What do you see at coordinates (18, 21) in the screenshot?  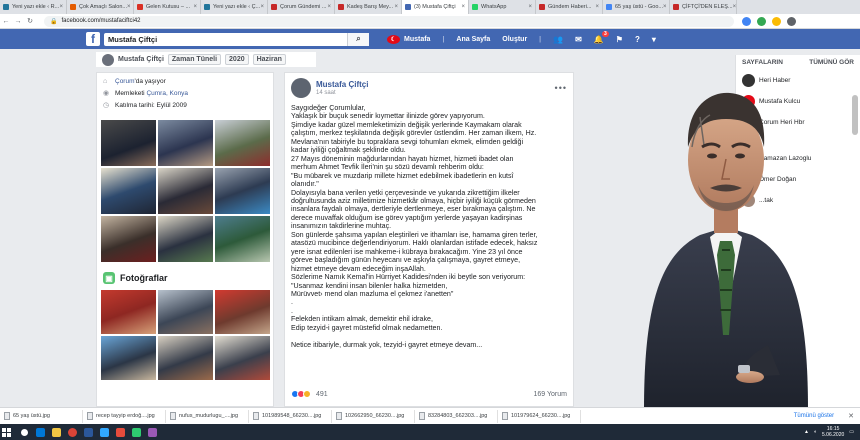 I see `forward-icon: →` at bounding box center [18, 21].